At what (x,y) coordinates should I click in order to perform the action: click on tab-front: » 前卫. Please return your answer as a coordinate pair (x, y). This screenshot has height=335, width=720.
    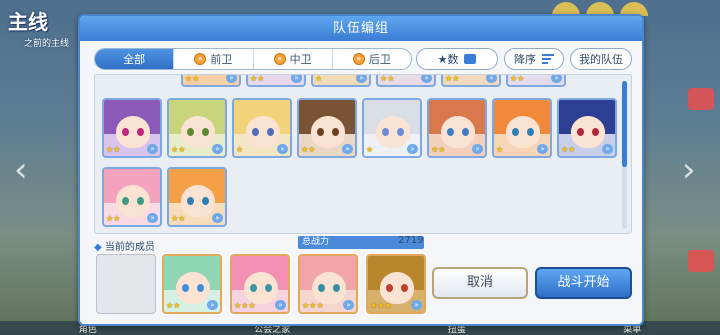
    Looking at the image, I should click on (214, 59).